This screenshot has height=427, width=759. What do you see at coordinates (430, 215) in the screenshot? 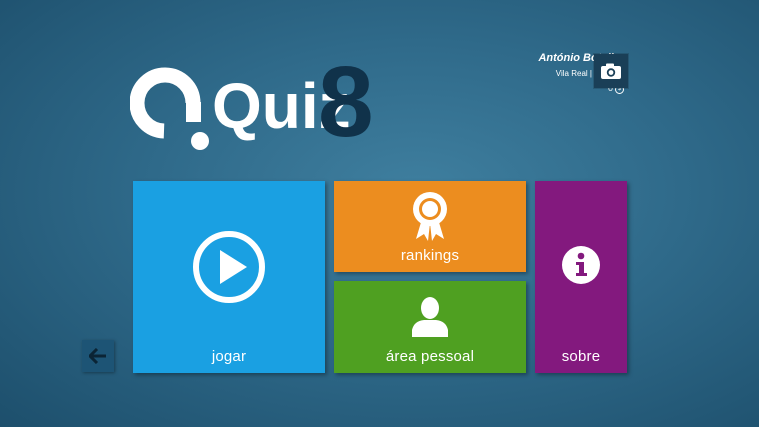
I see `award-ribbon-icon` at bounding box center [430, 215].